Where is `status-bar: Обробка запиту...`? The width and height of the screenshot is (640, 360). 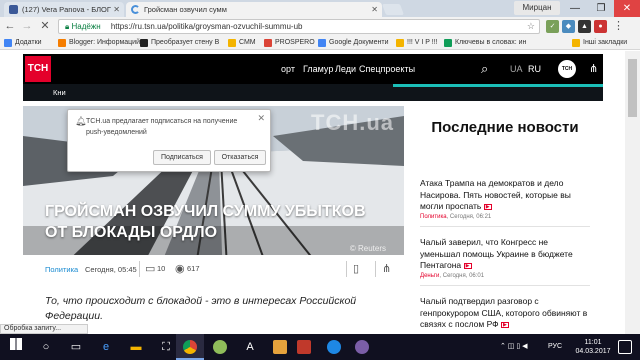 status-bar: Обробка запиту... is located at coordinates (44, 329).